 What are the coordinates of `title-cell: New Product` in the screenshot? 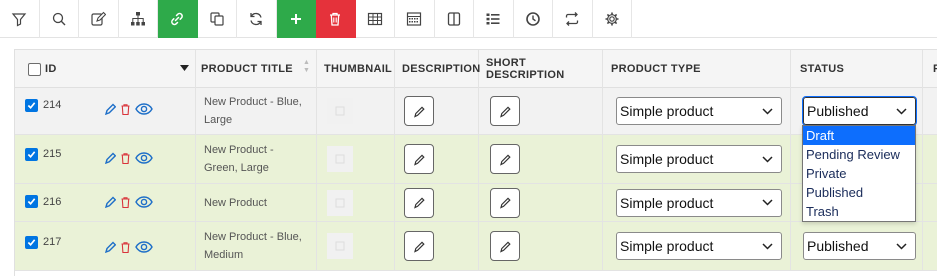 It's located at (256, 202).